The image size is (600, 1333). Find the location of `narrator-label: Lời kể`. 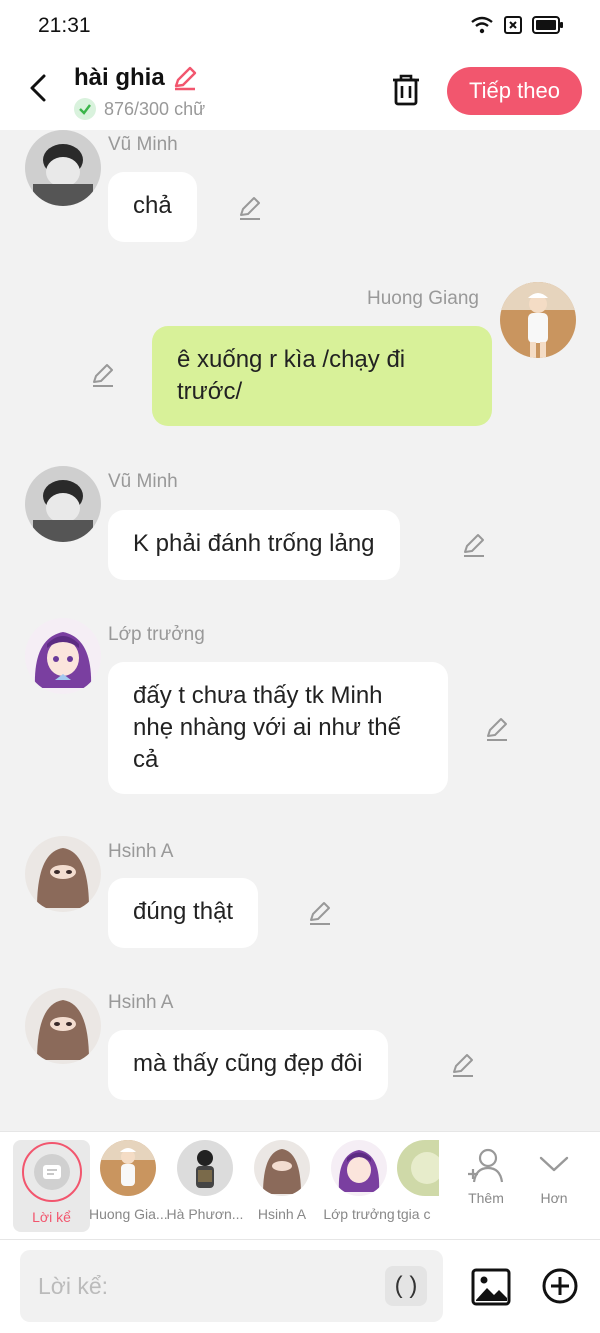

narrator-label: Lời kể is located at coordinates (51, 1217).